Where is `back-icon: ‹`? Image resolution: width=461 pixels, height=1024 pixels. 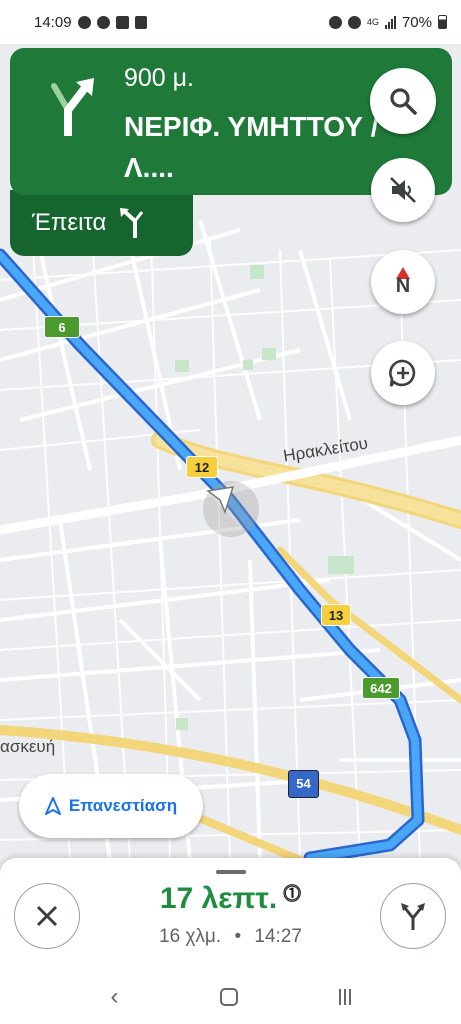
back-icon: ‹ is located at coordinates (115, 997).